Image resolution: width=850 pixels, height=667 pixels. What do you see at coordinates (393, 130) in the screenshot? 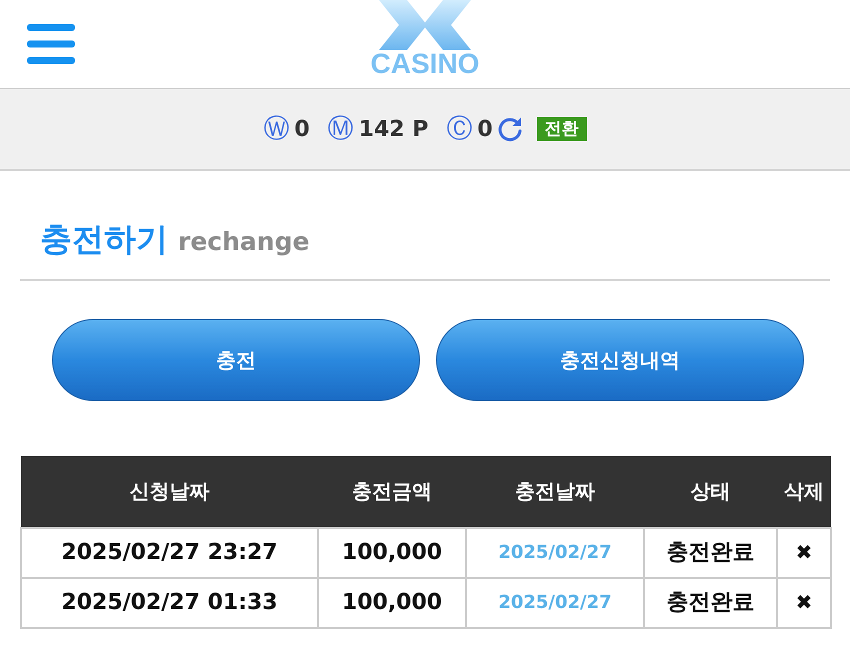
I see `balance-value: 142 P` at bounding box center [393, 130].